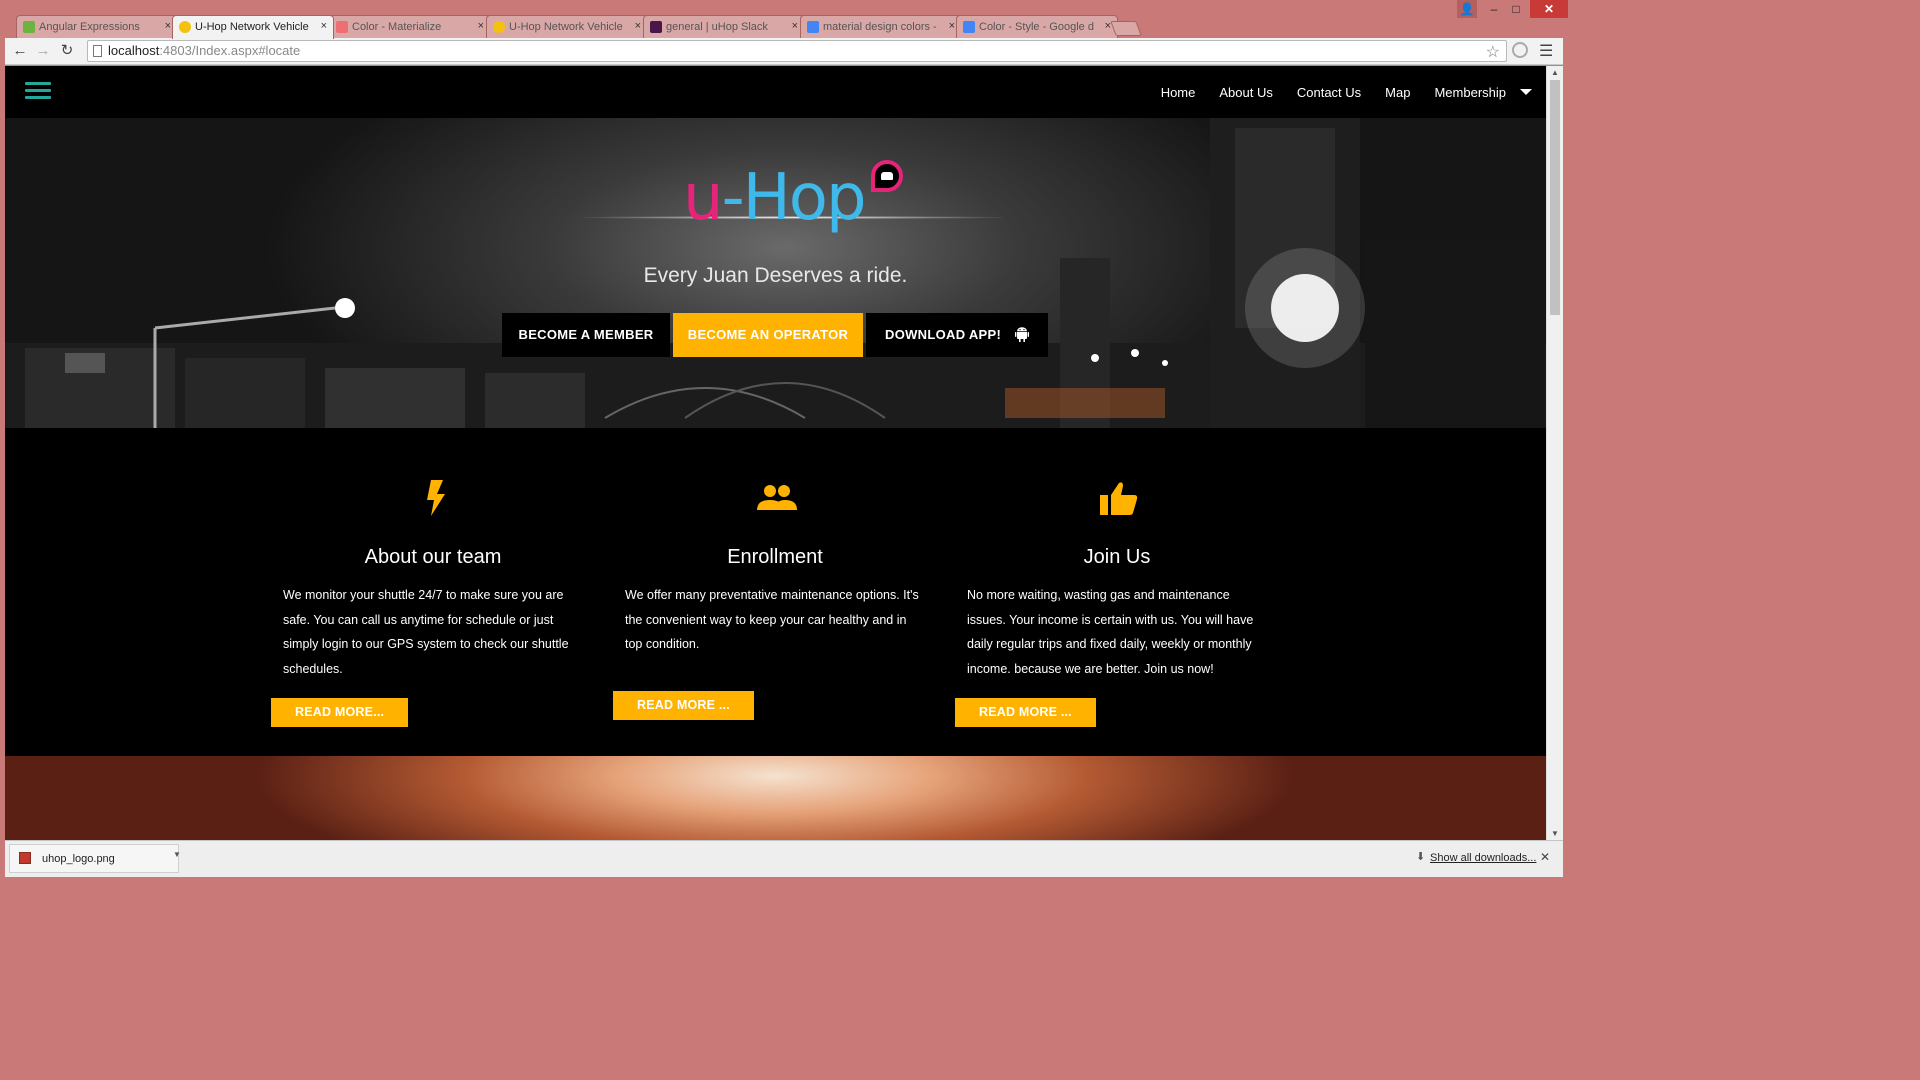  Describe the element at coordinates (1421, 857) in the screenshot. I see `download-arrow-icon: ⬇` at that location.